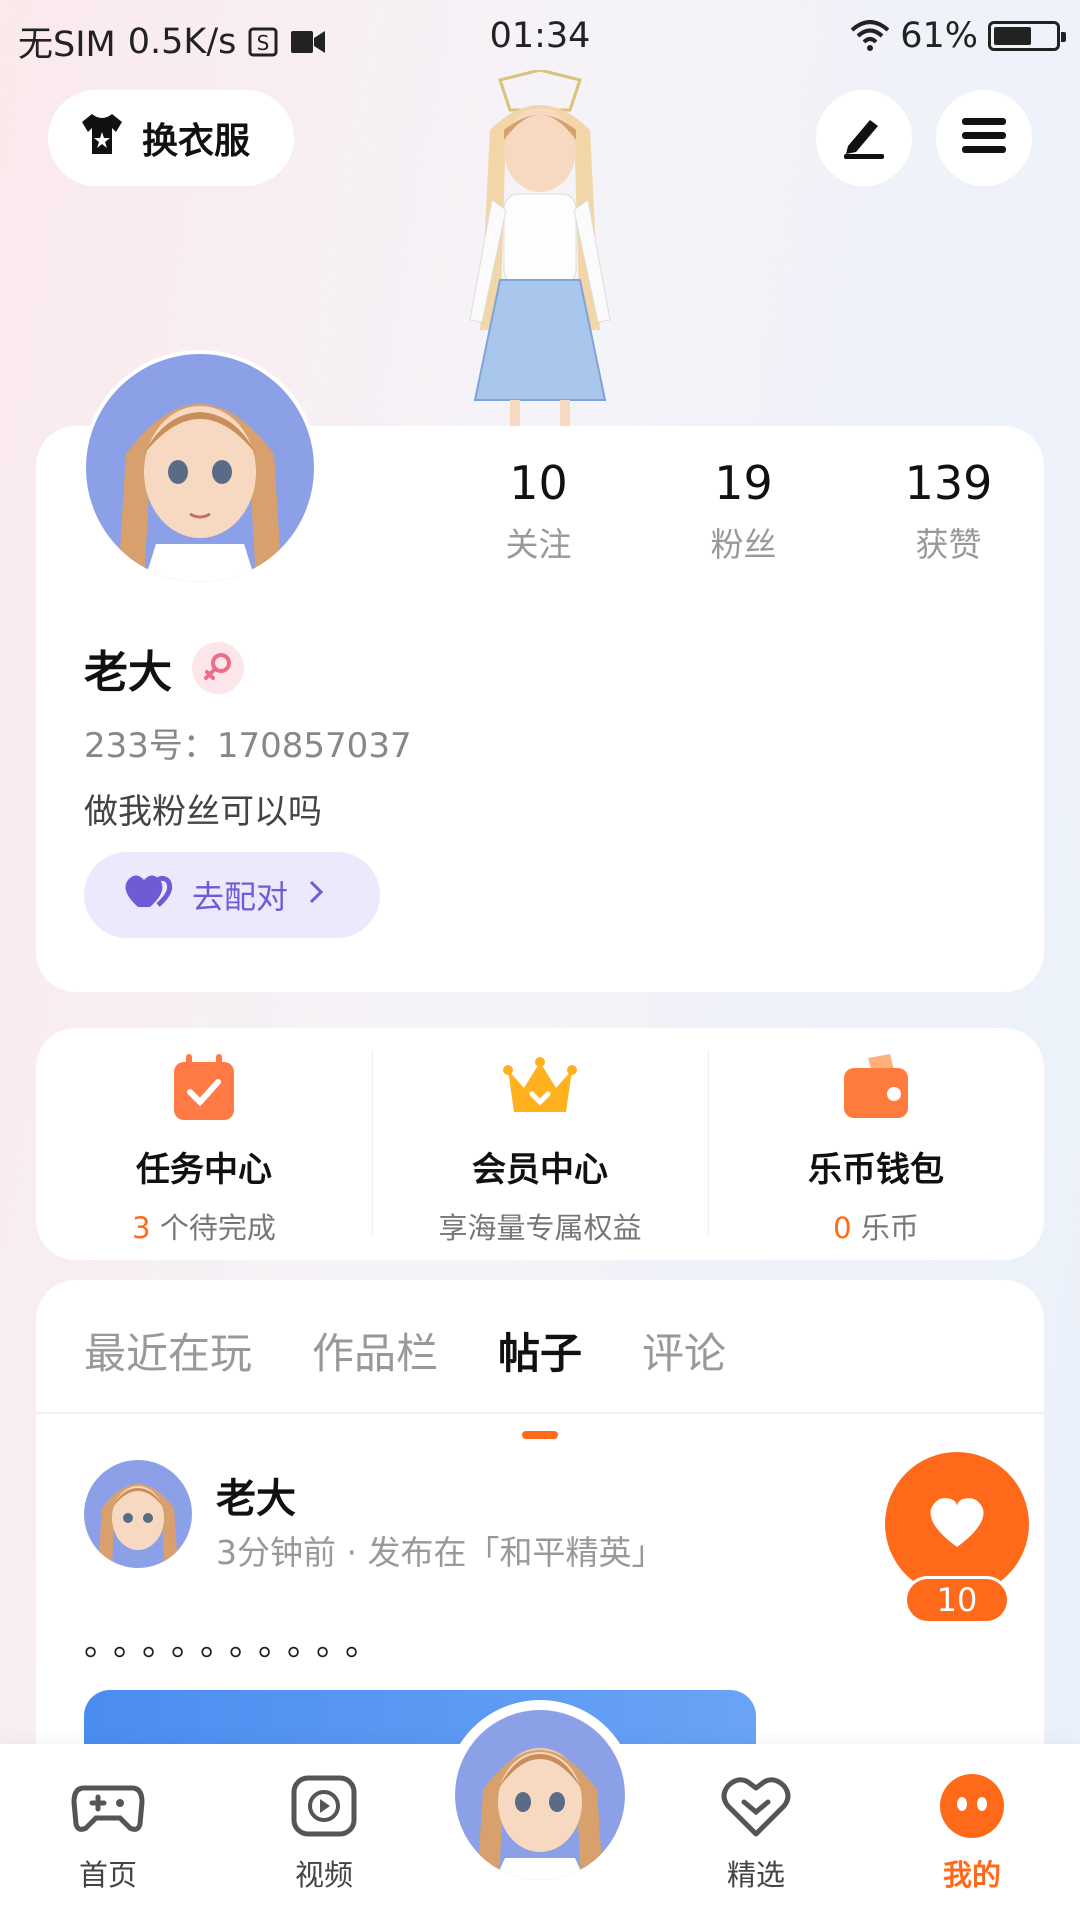 The height and width of the screenshot is (1920, 1080). Describe the element at coordinates (440, 1552) in the screenshot. I see `post-meta: 3分钟前 · 发布在「和平精英」` at that location.